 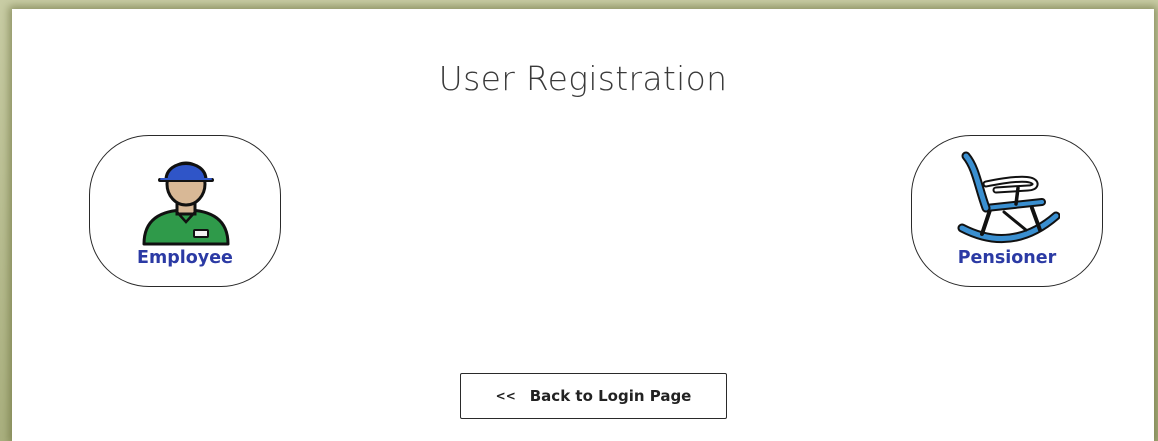 What do you see at coordinates (186, 198) in the screenshot?
I see `employee-icon` at bounding box center [186, 198].